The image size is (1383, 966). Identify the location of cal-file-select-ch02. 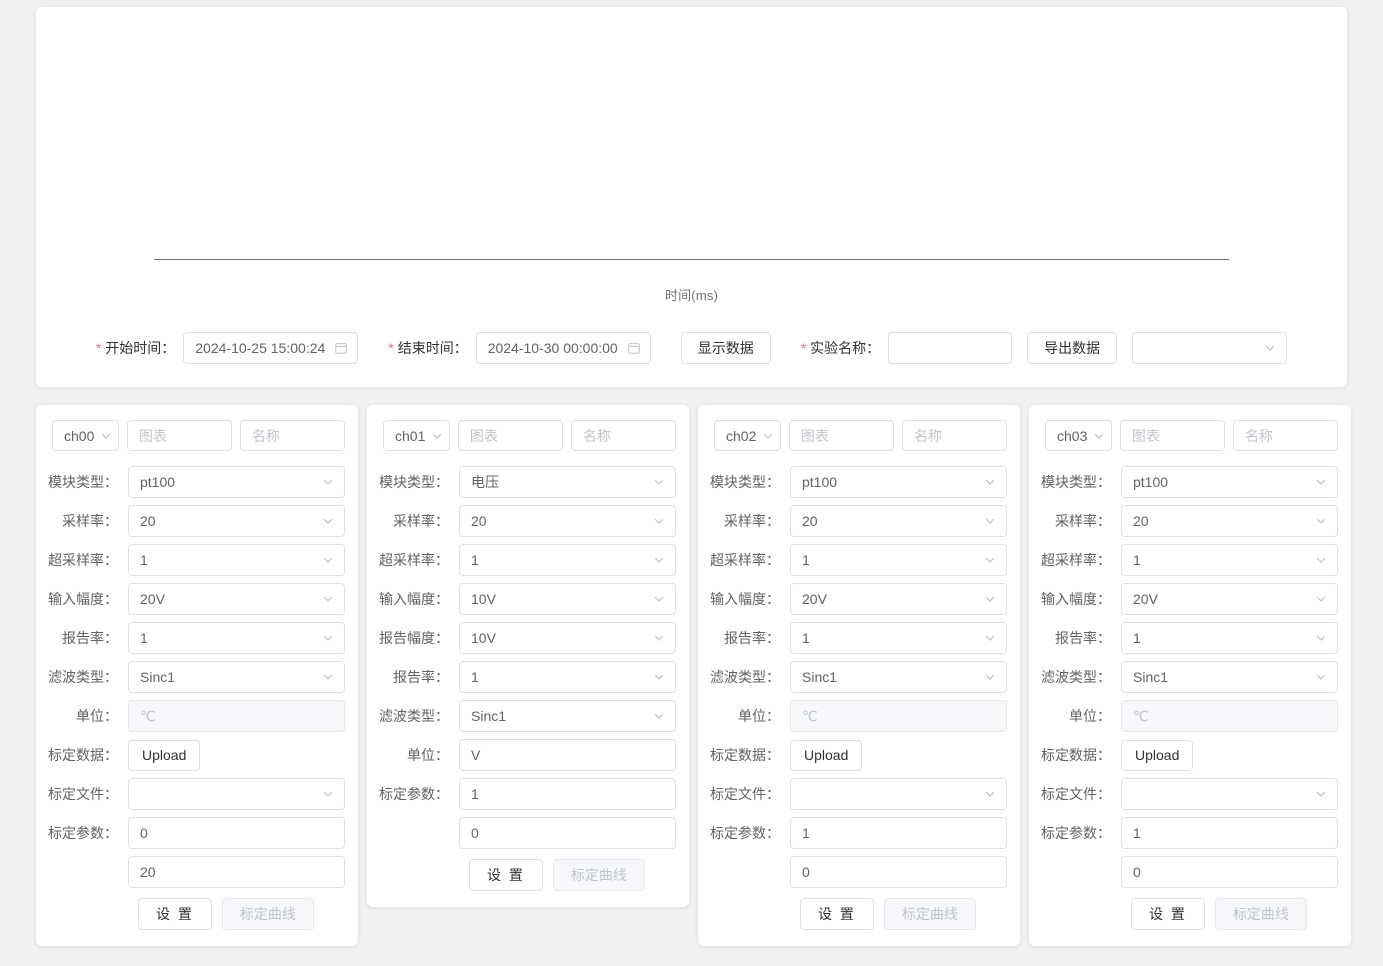
(898, 794).